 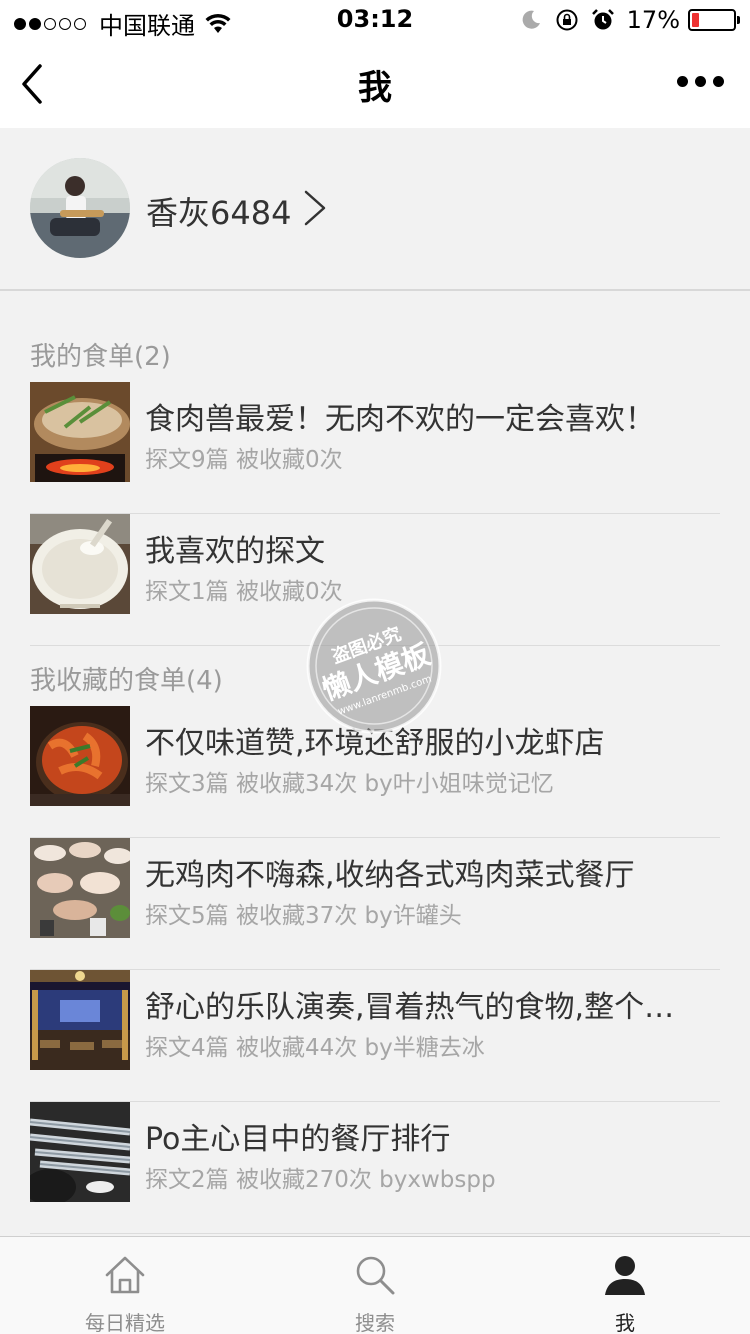 What do you see at coordinates (374, 666) in the screenshot?
I see `watermark-seal: 盗图必究 懒人模板 www.lanrenmb.com` at bounding box center [374, 666].